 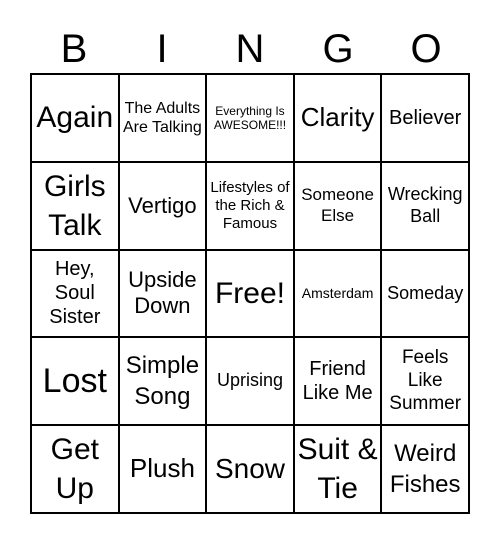 I want to click on bingo-cell: Plush, so click(x=162, y=469).